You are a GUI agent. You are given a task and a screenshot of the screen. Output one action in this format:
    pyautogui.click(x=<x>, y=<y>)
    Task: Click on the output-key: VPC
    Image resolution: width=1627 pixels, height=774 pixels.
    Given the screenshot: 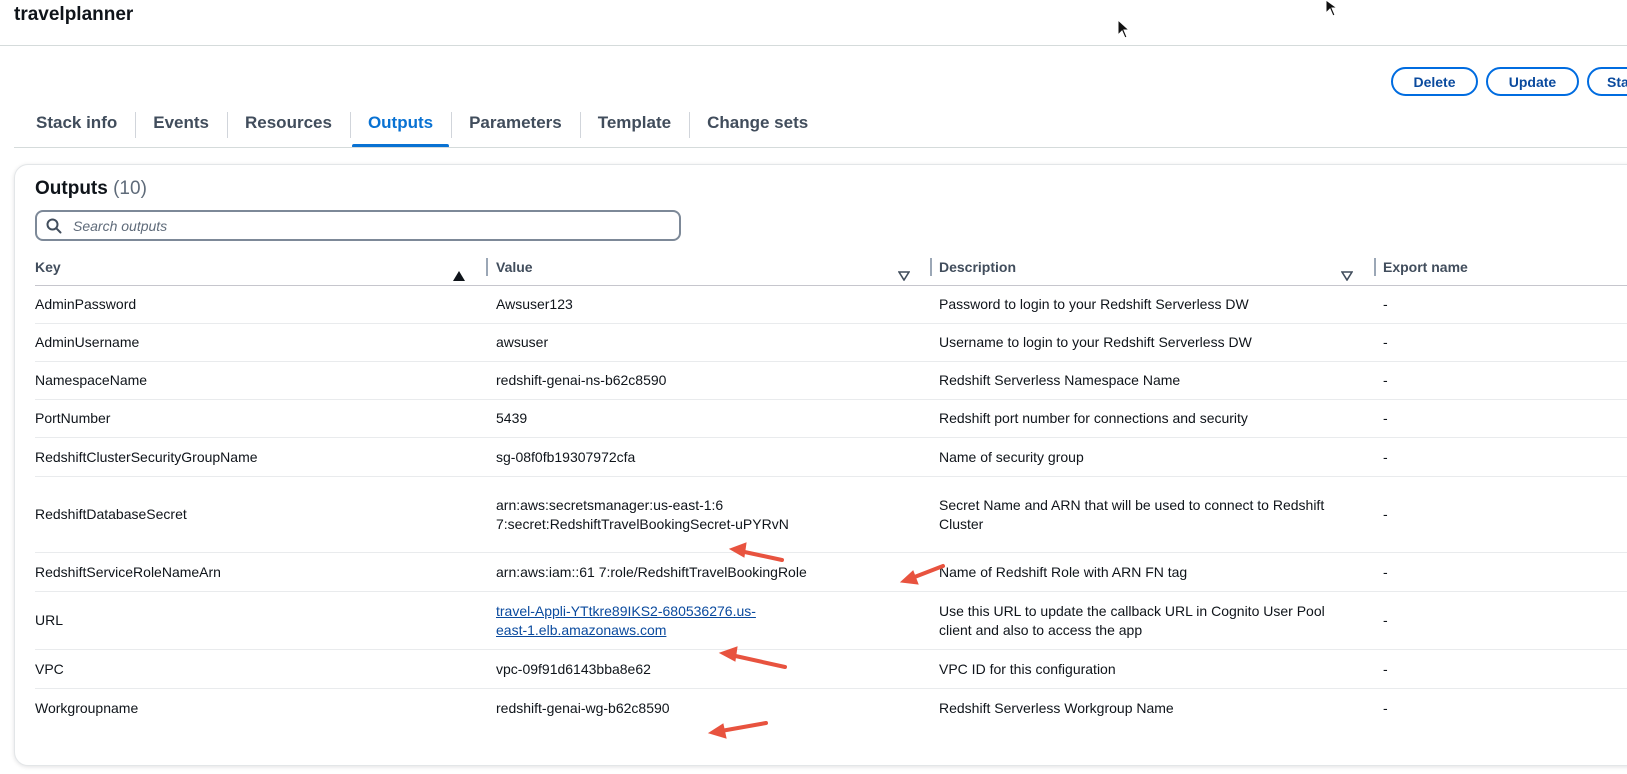 What is the action you would take?
    pyautogui.click(x=49, y=668)
    